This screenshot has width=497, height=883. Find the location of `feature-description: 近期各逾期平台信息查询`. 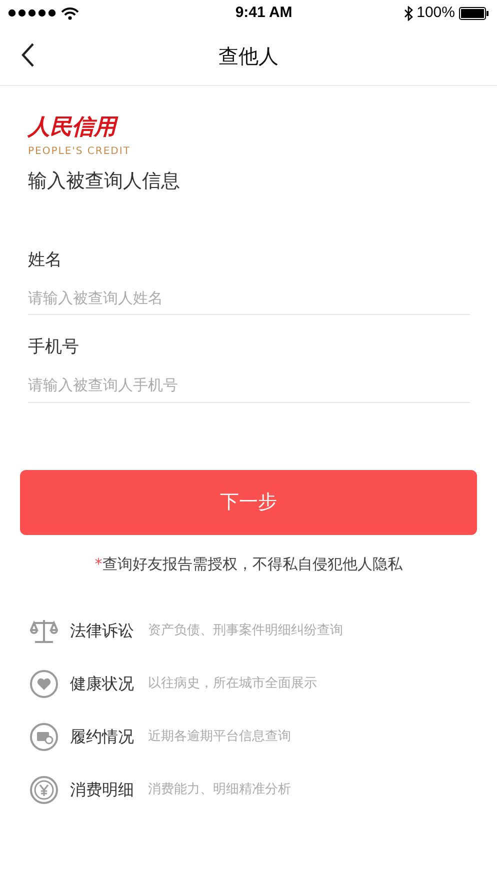

feature-description: 近期各逾期平台信息查询 is located at coordinates (219, 737).